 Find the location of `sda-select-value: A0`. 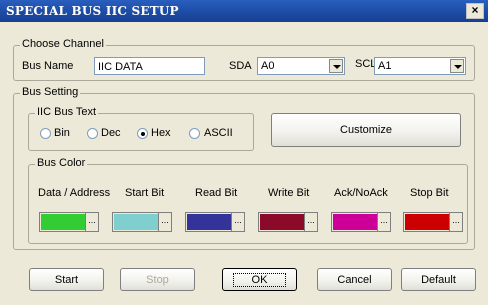

sda-select-value: A0 is located at coordinates (268, 66).